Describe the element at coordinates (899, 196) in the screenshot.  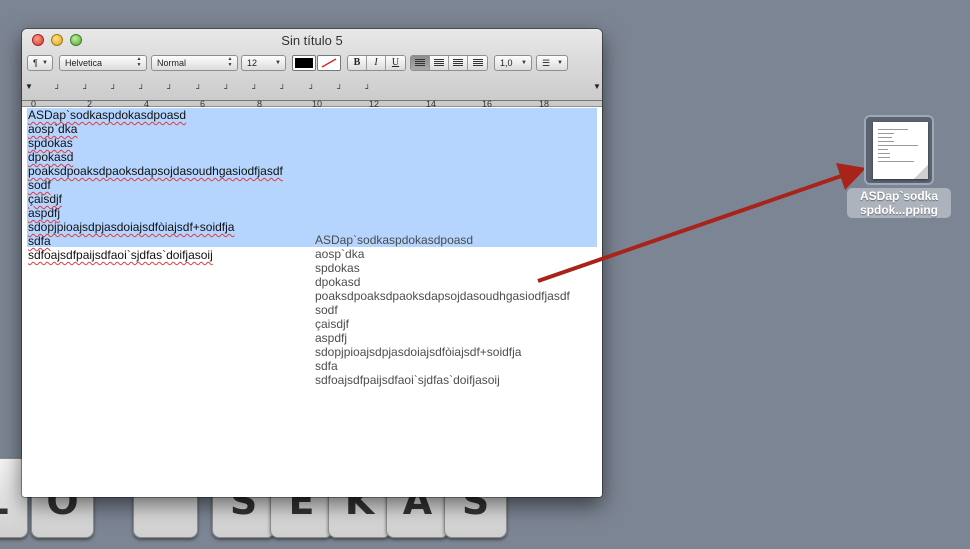
I see `clipping-label-line1: ASDap`sodka` at that location.